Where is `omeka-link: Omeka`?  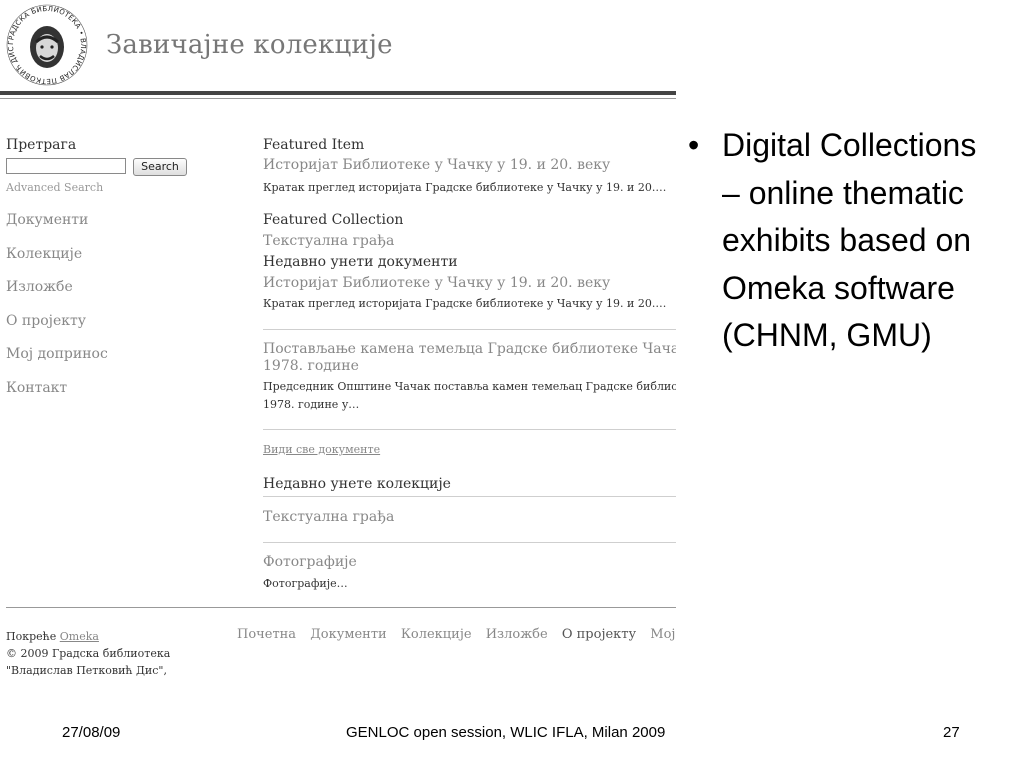 omeka-link: Omeka is located at coordinates (79, 636).